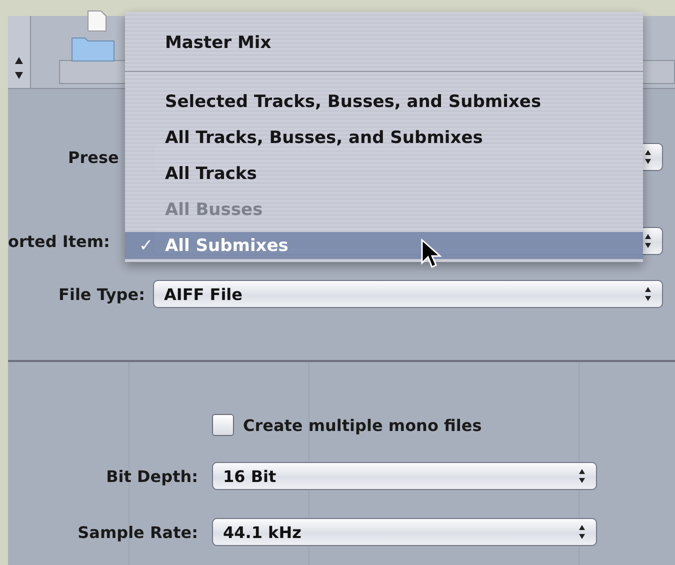 This screenshot has height=565, width=675. I want to click on scroll-up-icon, so click(19, 60).